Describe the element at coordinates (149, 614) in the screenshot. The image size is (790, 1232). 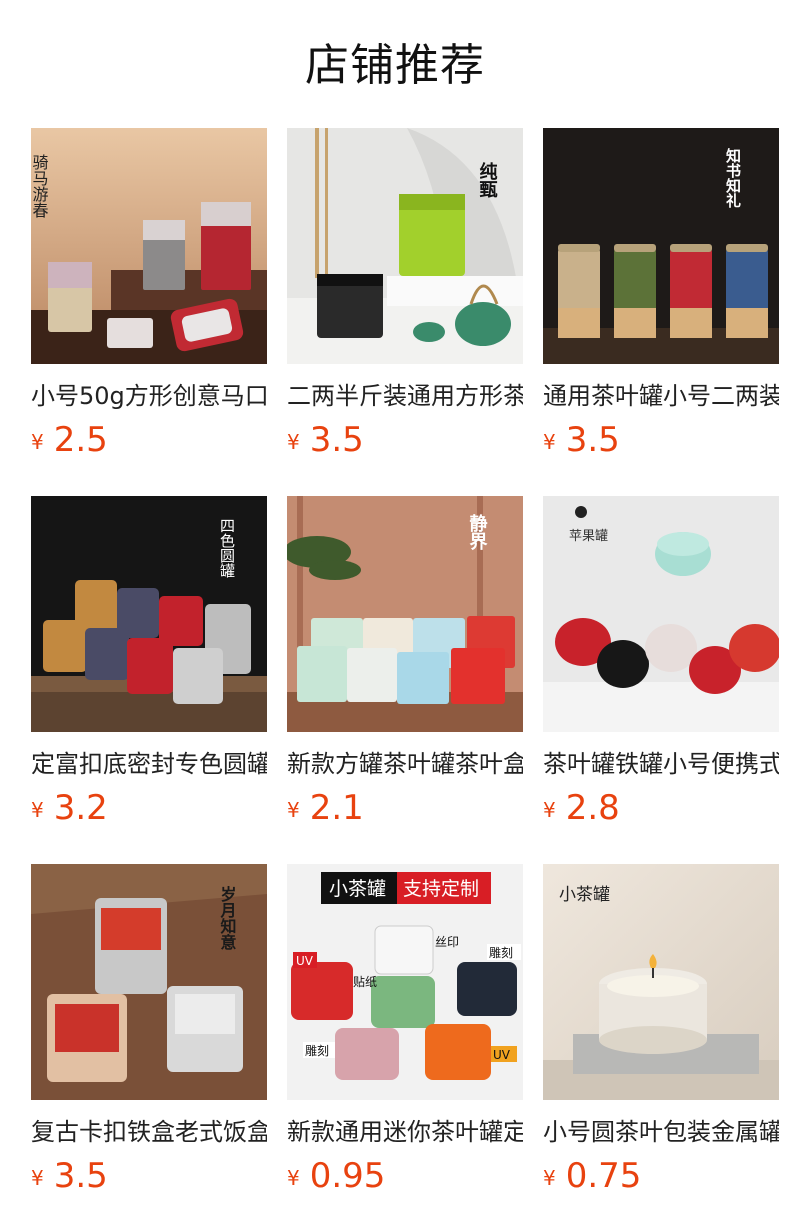
I see `product-image: 四色圆罐` at that location.